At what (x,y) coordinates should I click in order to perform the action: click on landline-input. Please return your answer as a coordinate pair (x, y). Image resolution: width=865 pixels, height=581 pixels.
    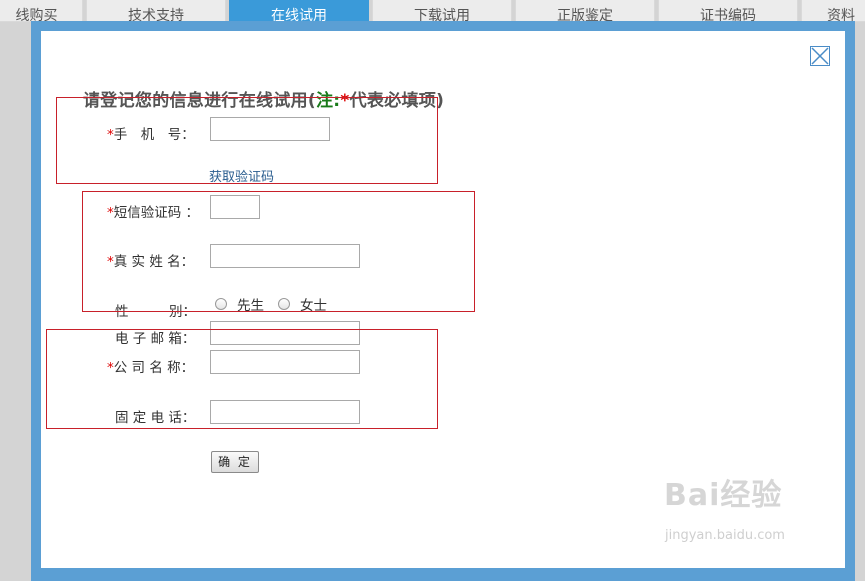
    Looking at the image, I should click on (285, 412).